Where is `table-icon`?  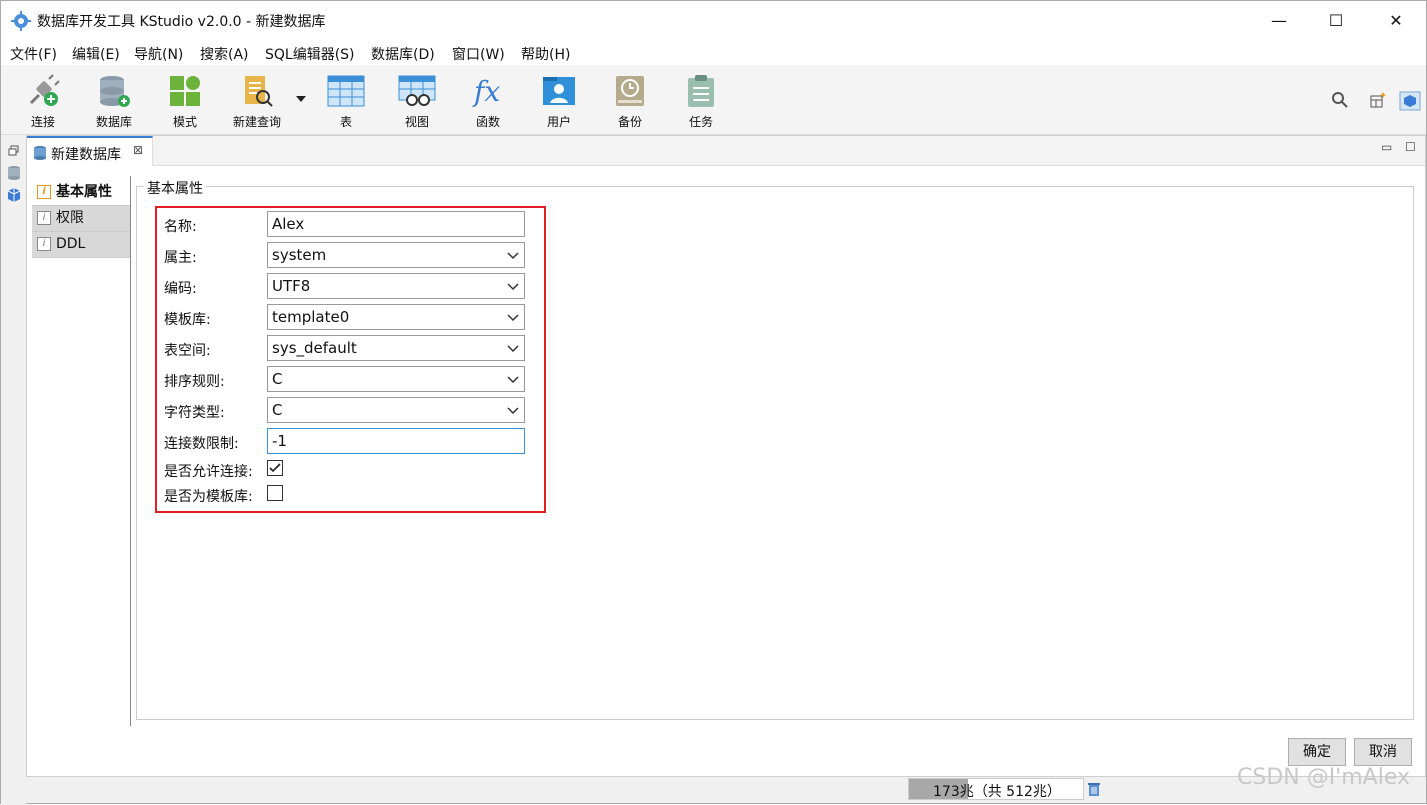
table-icon is located at coordinates (346, 91).